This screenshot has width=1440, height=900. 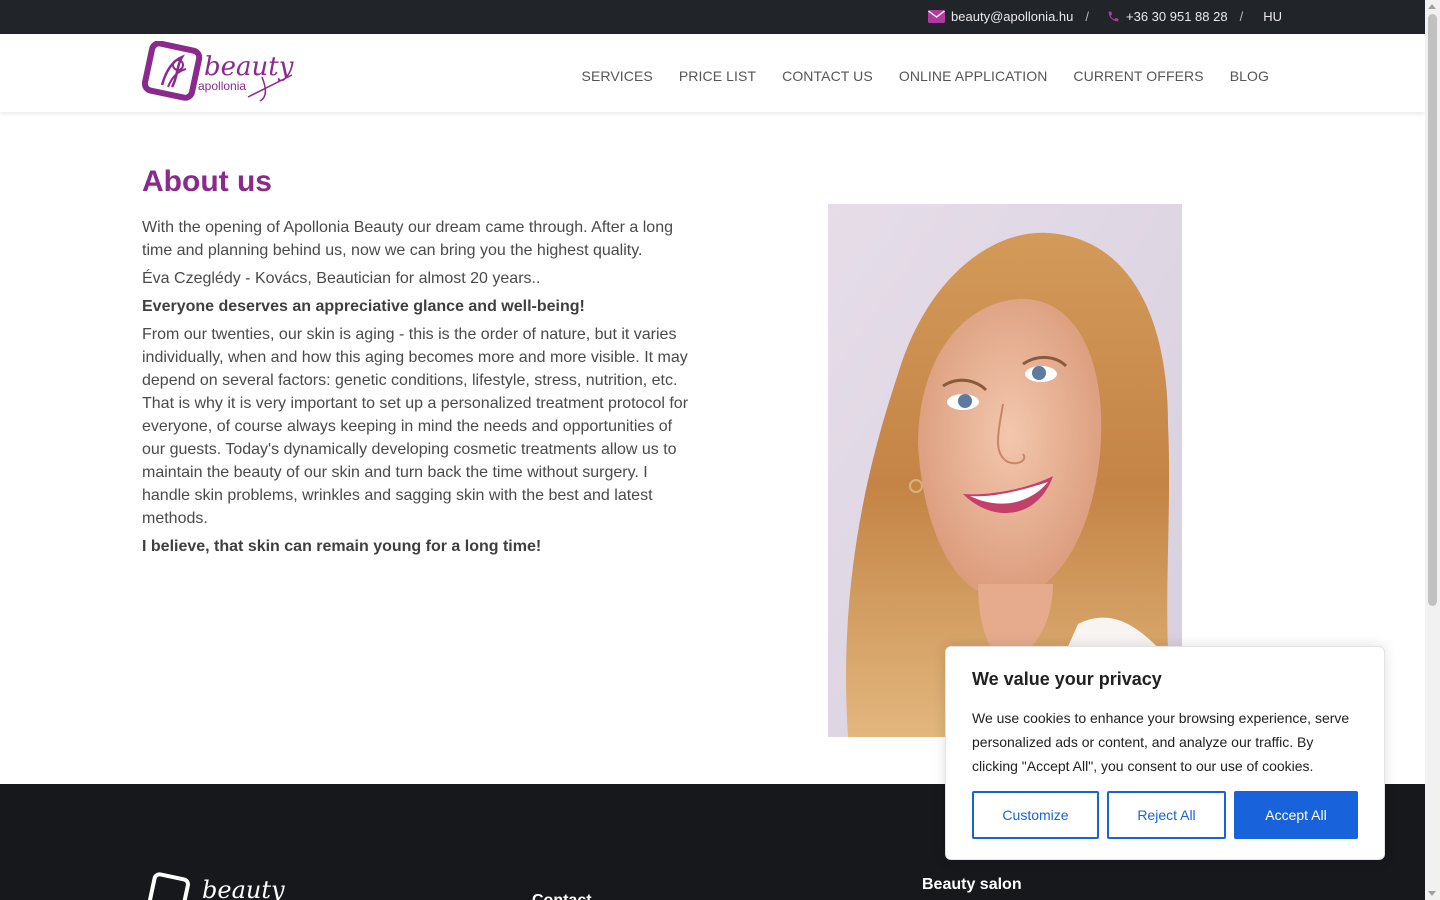 What do you see at coordinates (1272, 16) in the screenshot?
I see `language-switch: HU` at bounding box center [1272, 16].